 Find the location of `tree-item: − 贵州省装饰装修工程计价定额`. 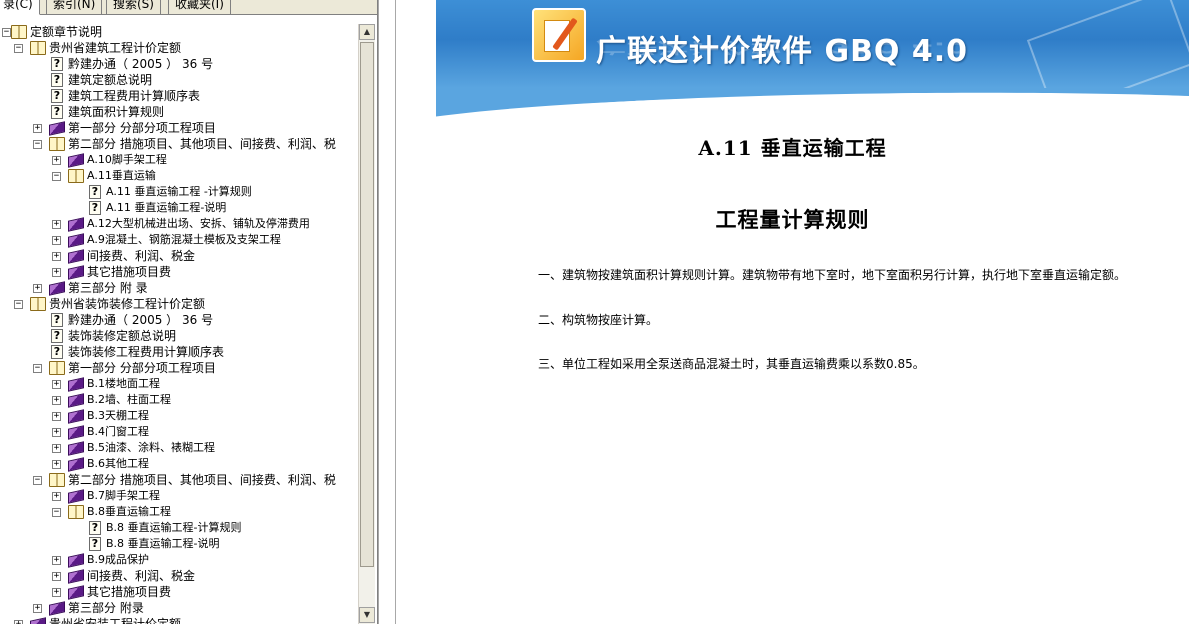

tree-item: − 贵州省装饰装修工程计价定额 is located at coordinates (179, 304).